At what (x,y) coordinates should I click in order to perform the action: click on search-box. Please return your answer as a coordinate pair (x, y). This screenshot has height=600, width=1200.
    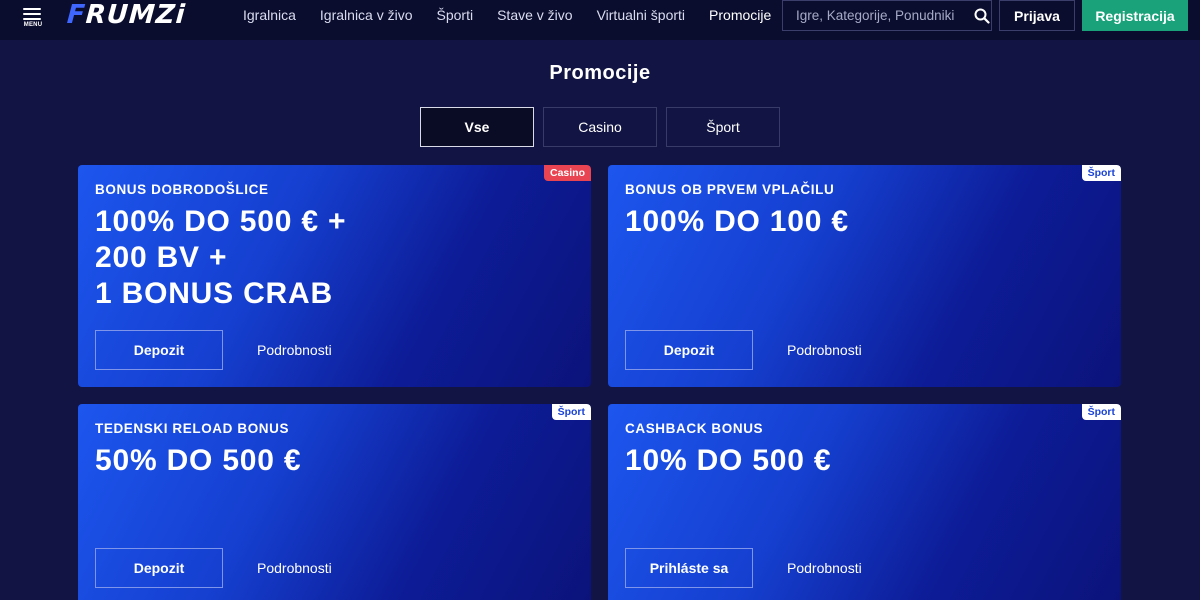
    Looking at the image, I should click on (887, 15).